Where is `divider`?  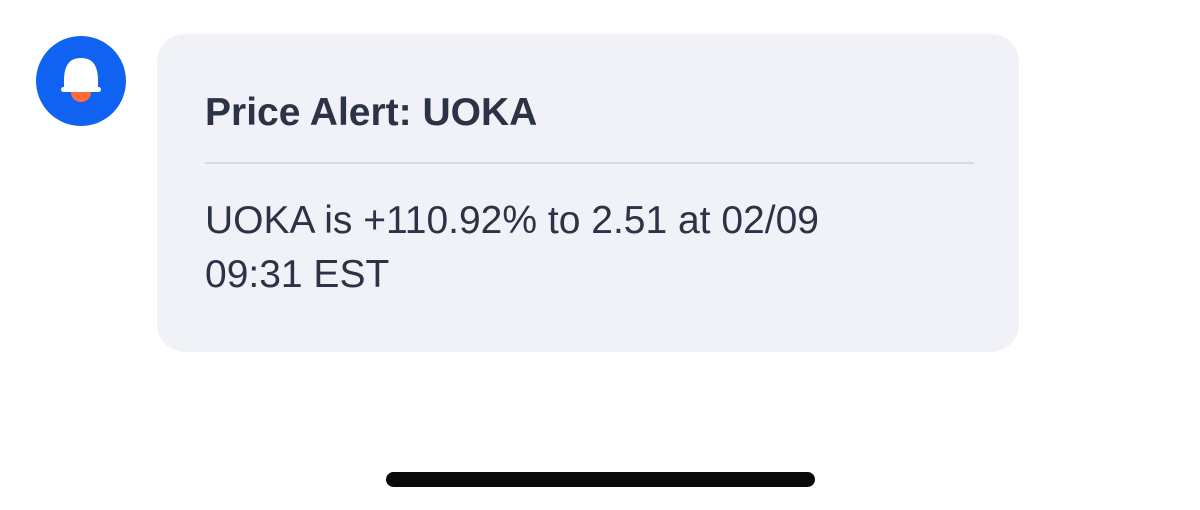
divider is located at coordinates (589, 163).